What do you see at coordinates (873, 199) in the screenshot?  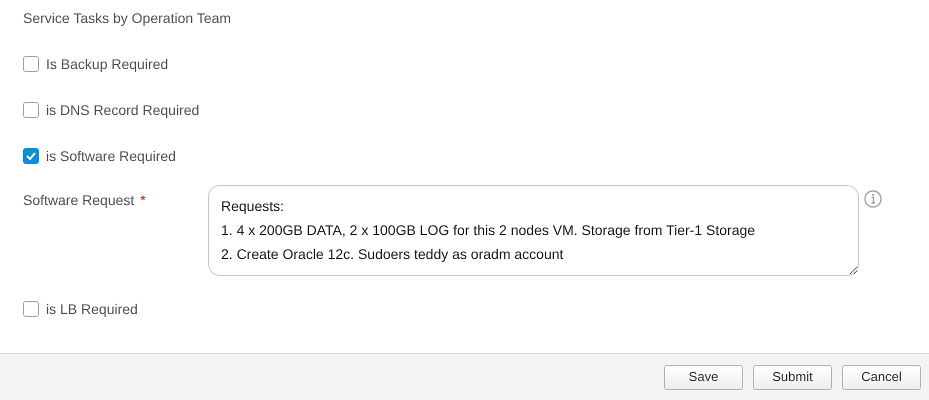 I see `info-icon` at bounding box center [873, 199].